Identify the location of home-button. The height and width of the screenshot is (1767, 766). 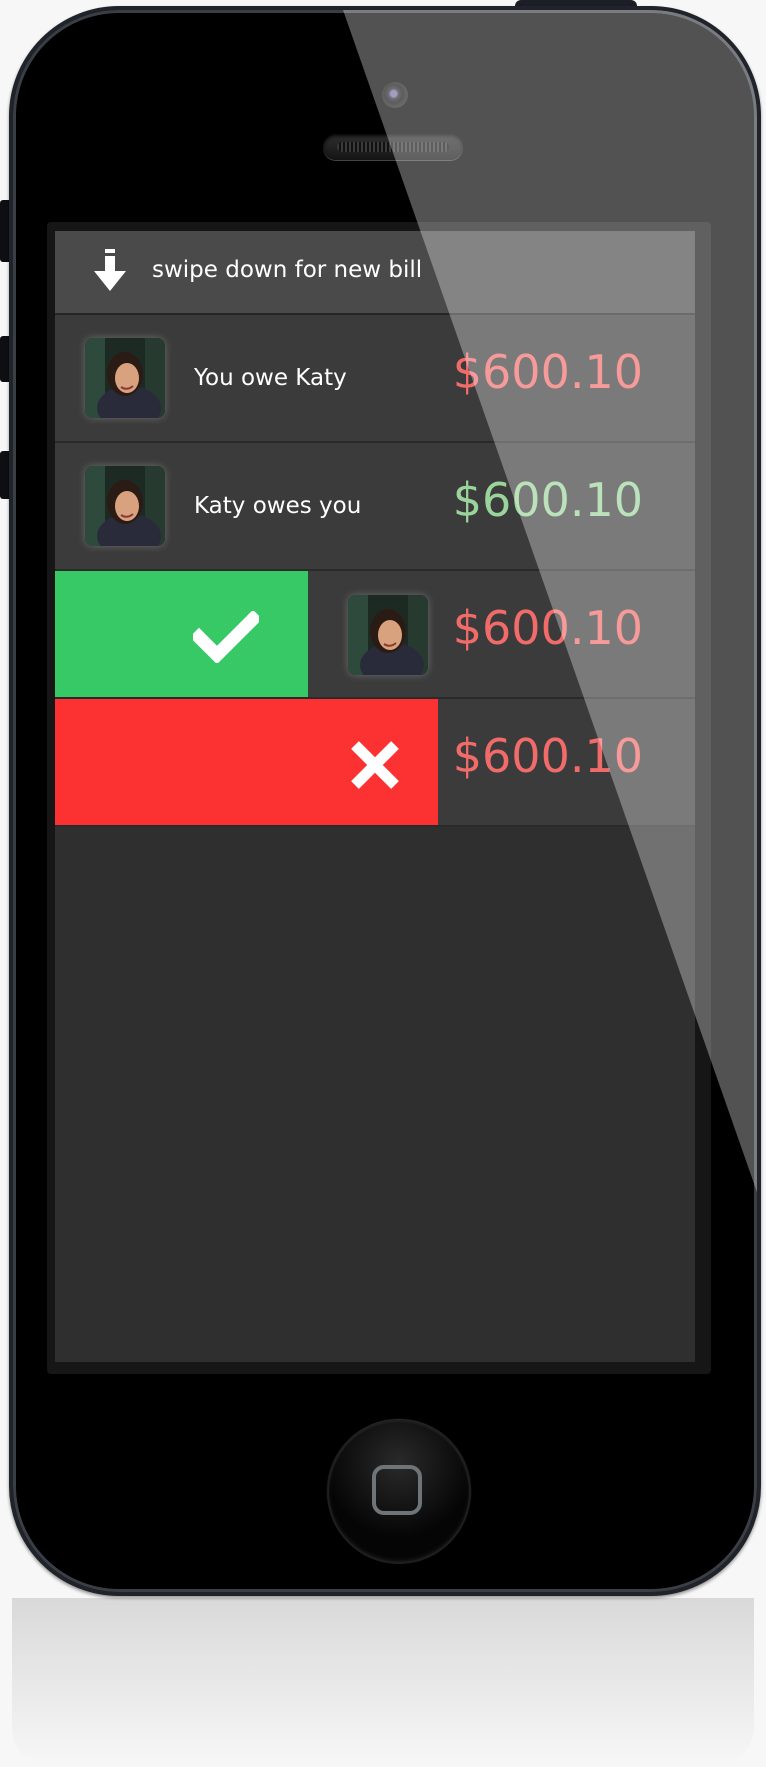
(399, 1492).